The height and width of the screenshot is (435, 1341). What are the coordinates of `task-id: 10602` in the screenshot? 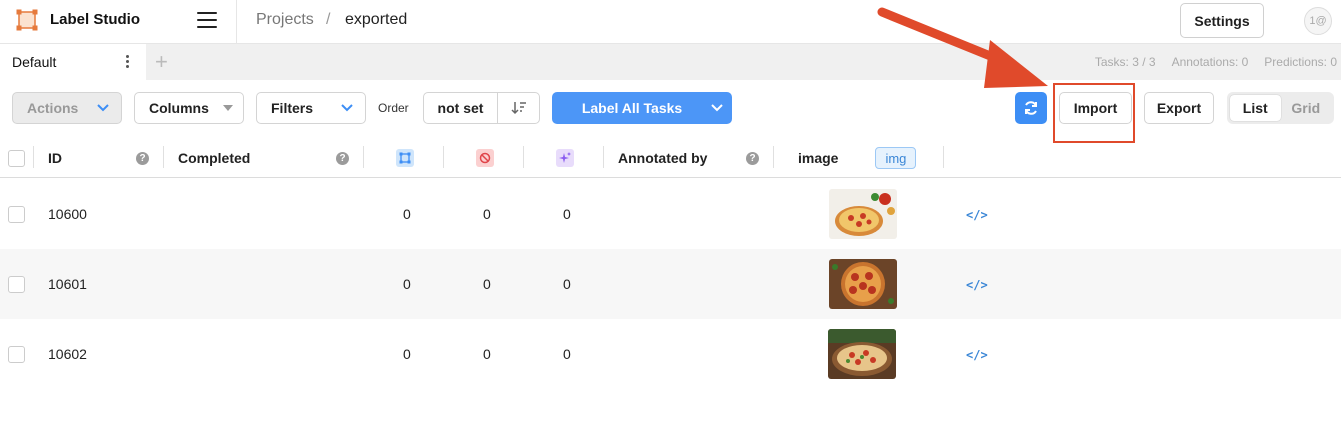 It's located at (67, 354).